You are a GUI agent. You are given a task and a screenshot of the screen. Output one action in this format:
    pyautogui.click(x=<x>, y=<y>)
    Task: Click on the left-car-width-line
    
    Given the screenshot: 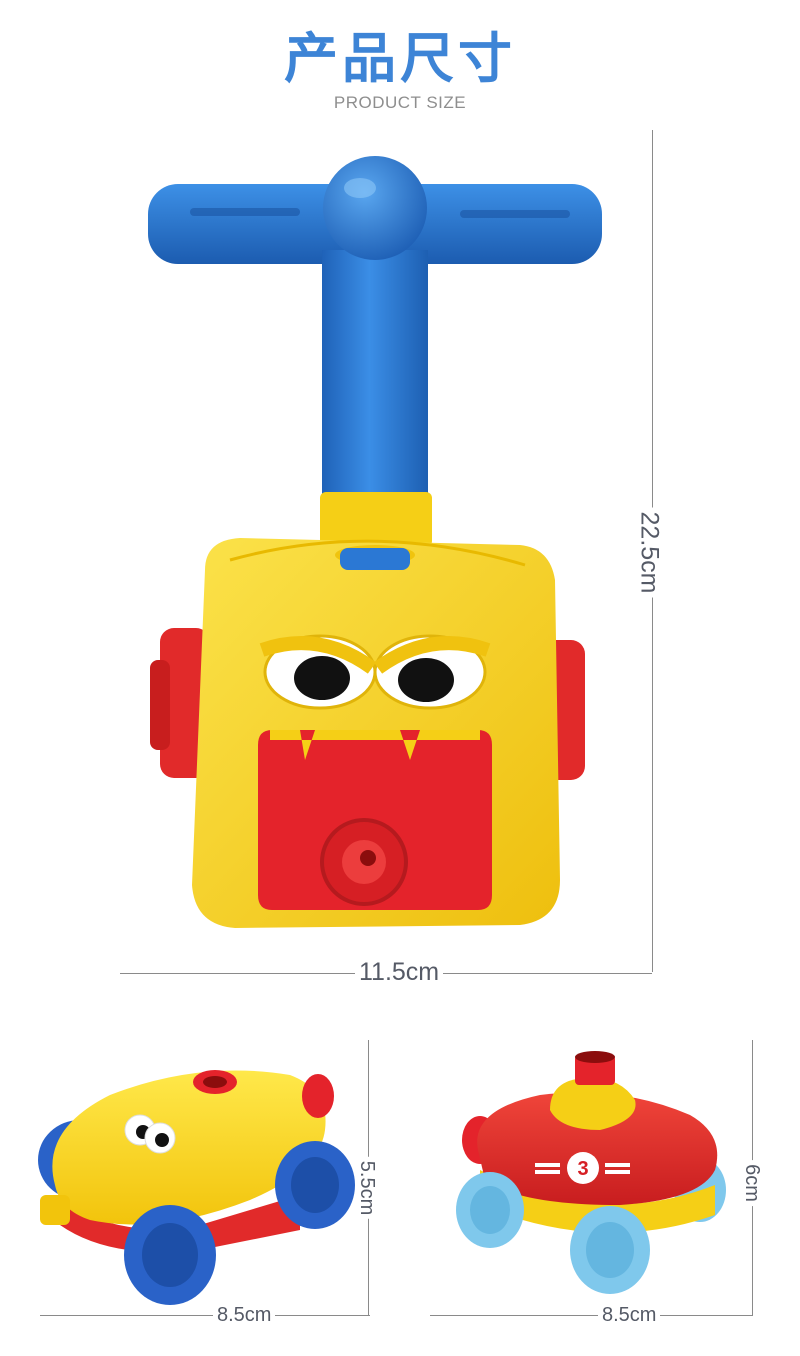 What is the action you would take?
    pyautogui.click(x=205, y=1315)
    